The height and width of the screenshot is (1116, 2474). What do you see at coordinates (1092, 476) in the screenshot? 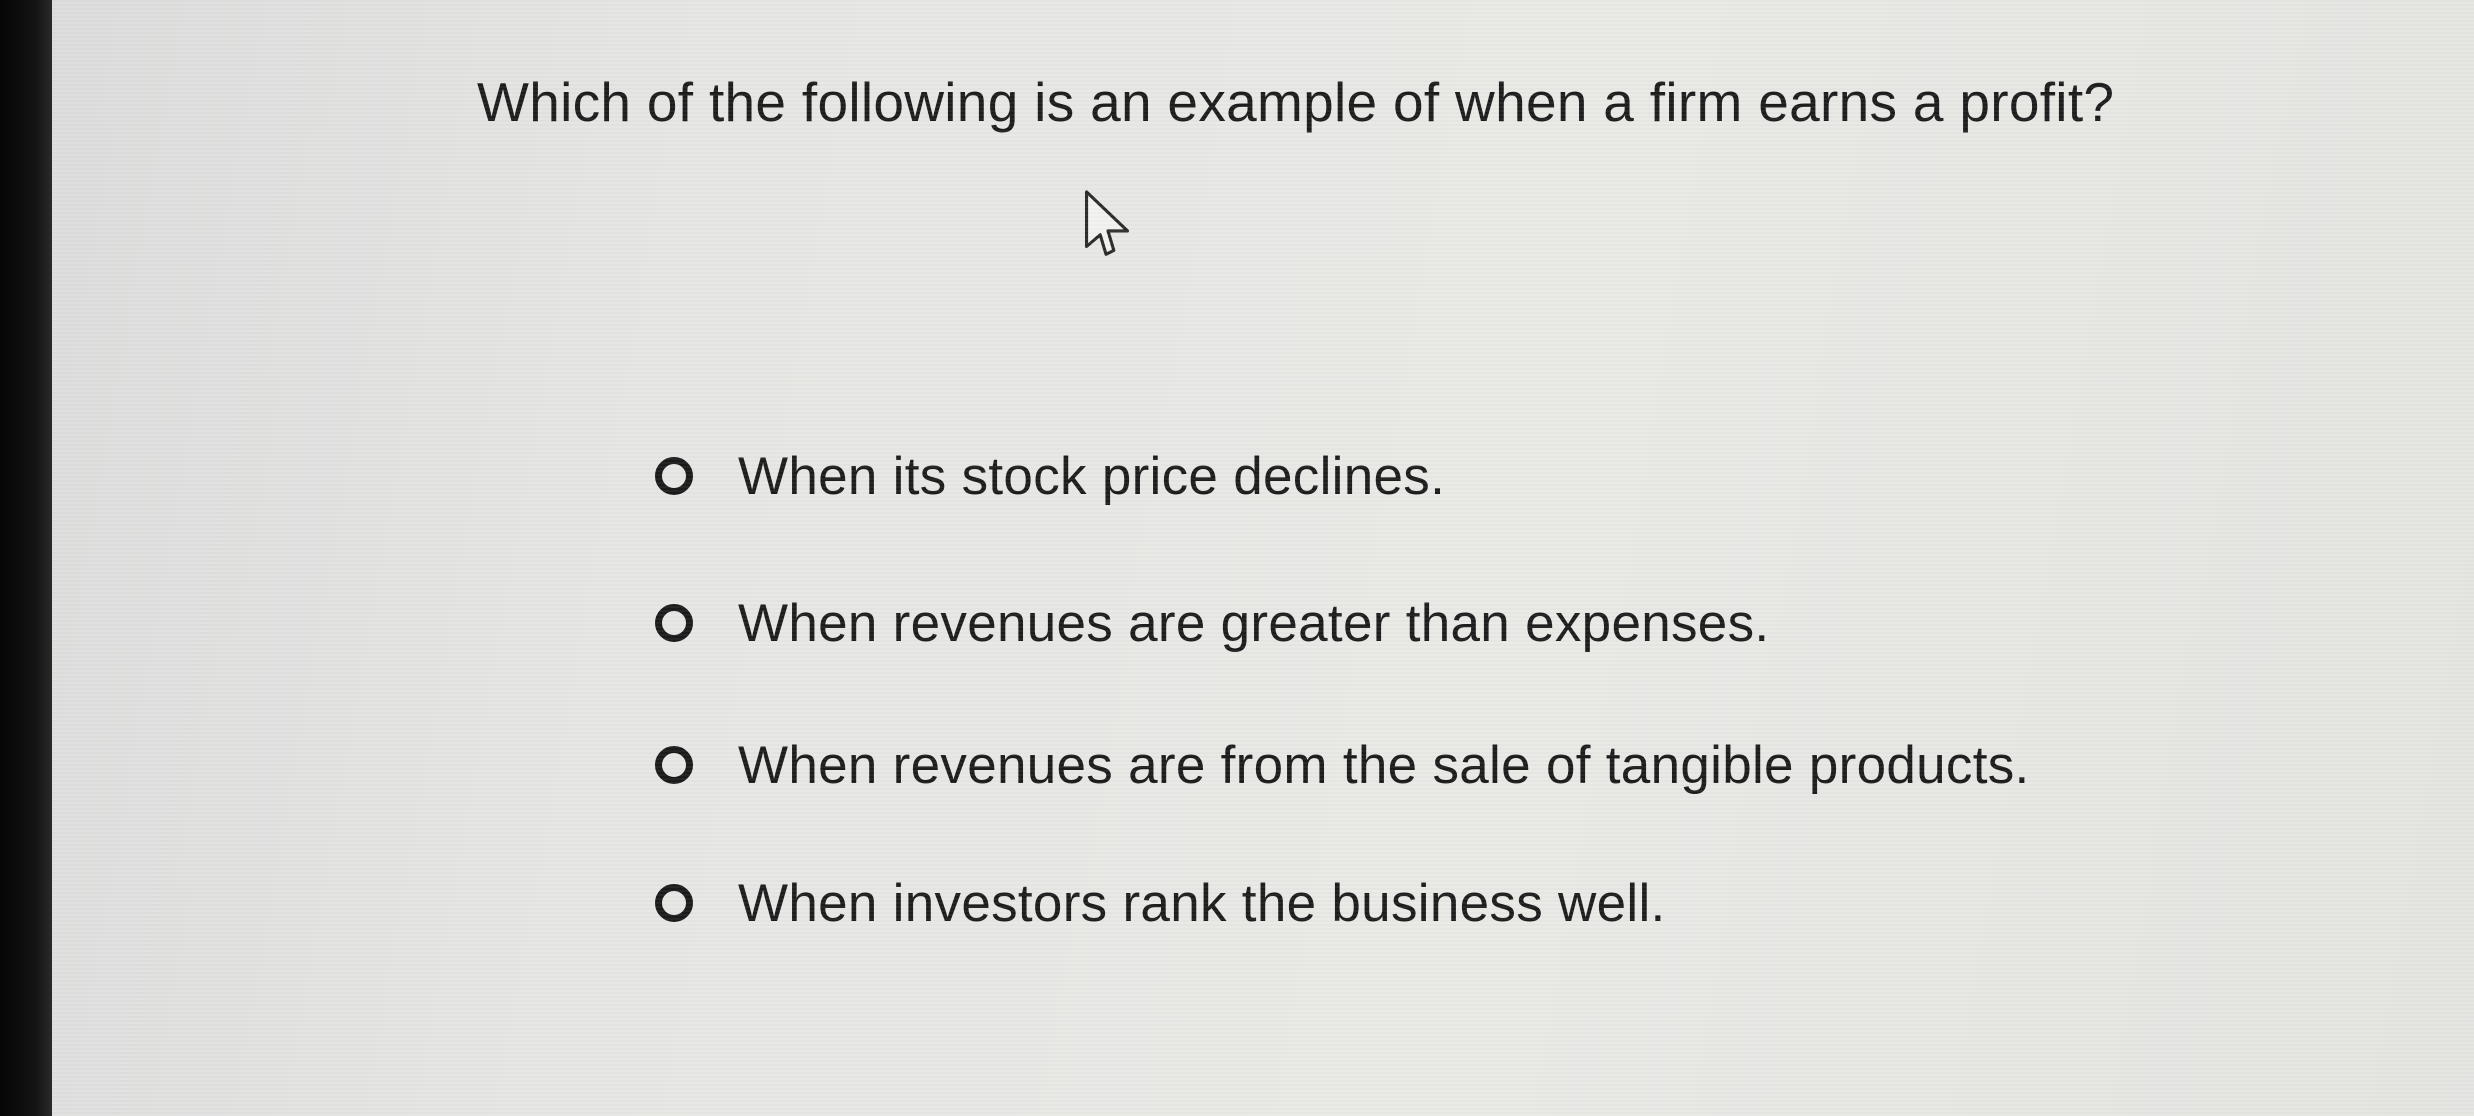
I see `answer-option-label: When its stock price declines.` at bounding box center [1092, 476].